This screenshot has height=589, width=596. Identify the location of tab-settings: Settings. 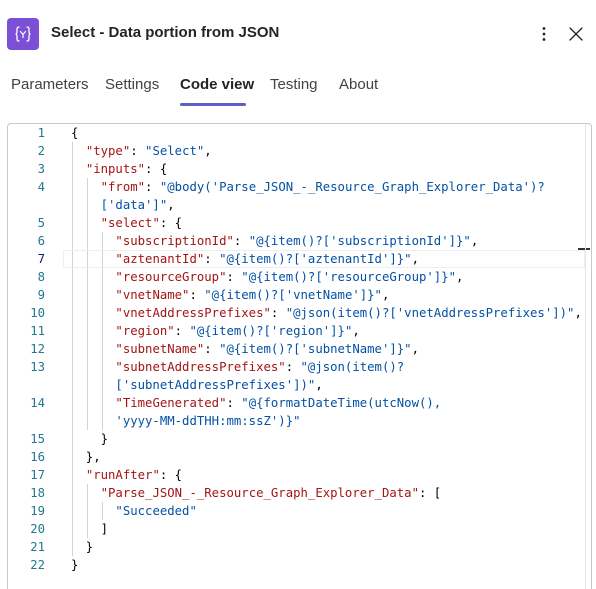
(132, 84).